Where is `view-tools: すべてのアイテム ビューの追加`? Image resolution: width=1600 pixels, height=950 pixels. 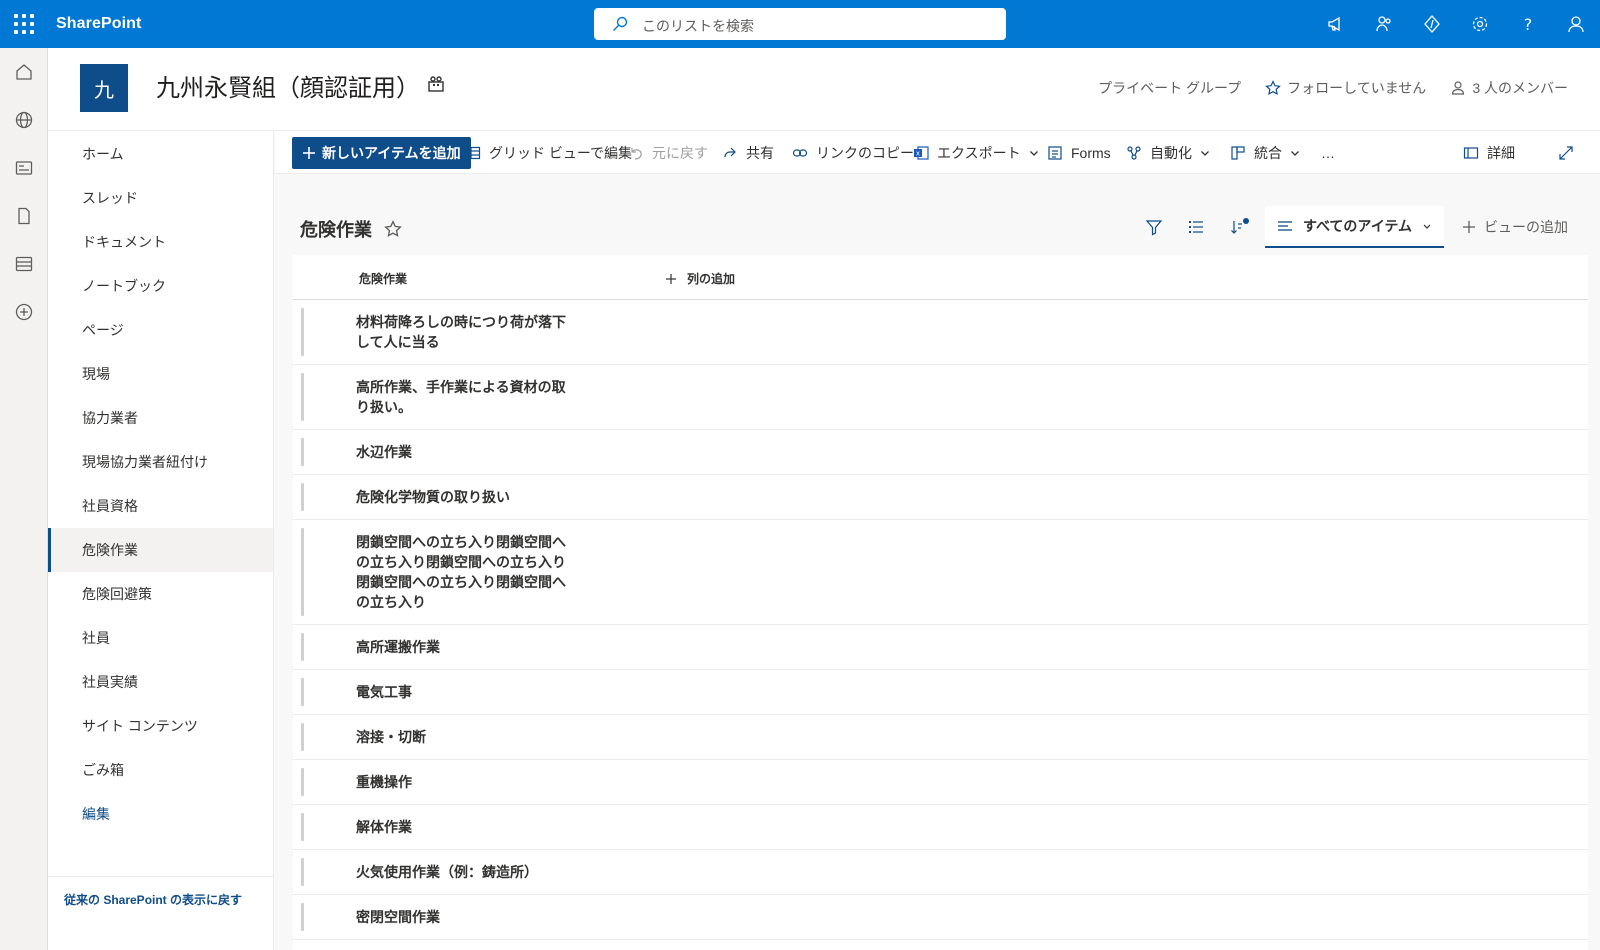
view-tools: すべてのアイテム ビューの追加 is located at coordinates (1366, 227).